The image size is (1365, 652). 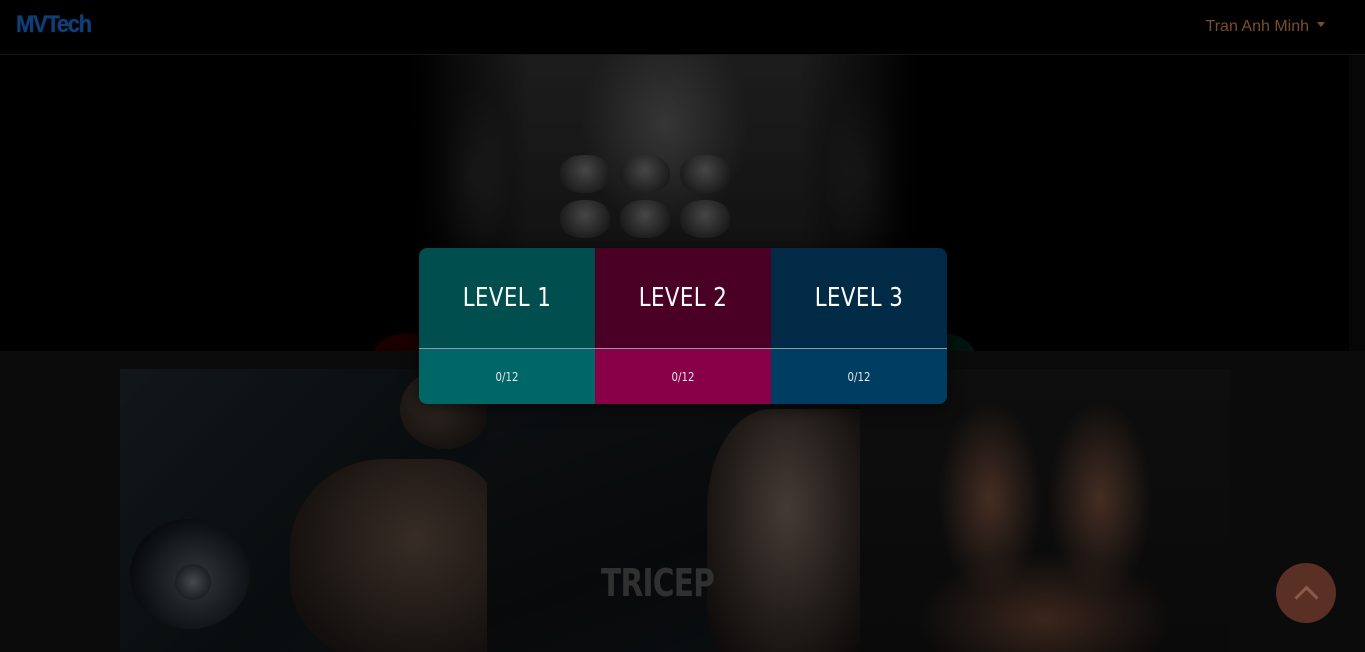 I want to click on category-card-bicep, so click(x=303, y=510).